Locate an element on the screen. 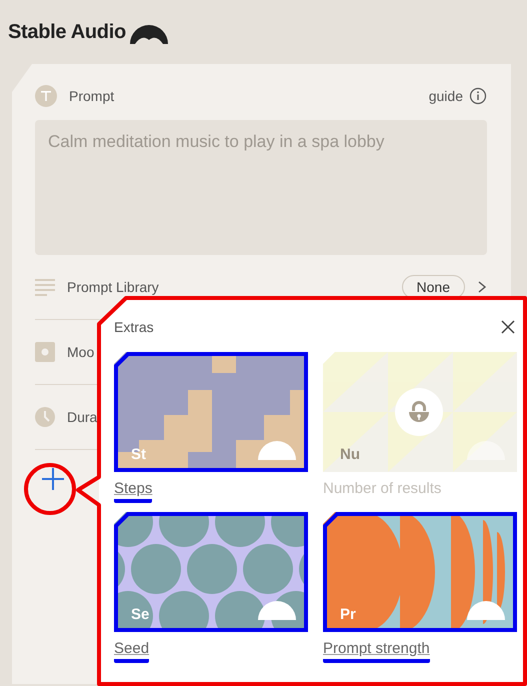  lock-icon is located at coordinates (419, 412).